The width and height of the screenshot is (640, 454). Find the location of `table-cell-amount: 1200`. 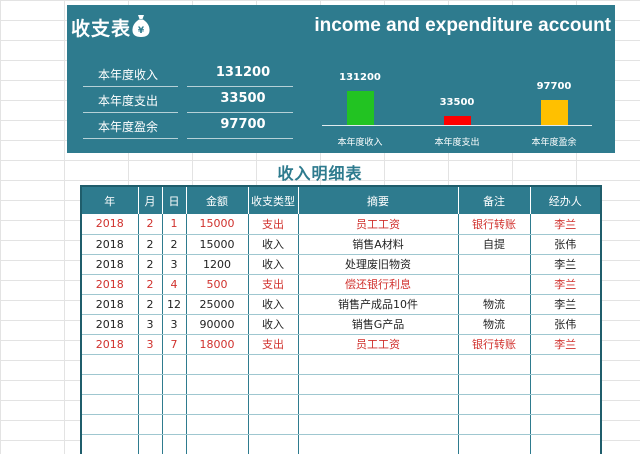

table-cell-amount: 1200 is located at coordinates (217, 264).